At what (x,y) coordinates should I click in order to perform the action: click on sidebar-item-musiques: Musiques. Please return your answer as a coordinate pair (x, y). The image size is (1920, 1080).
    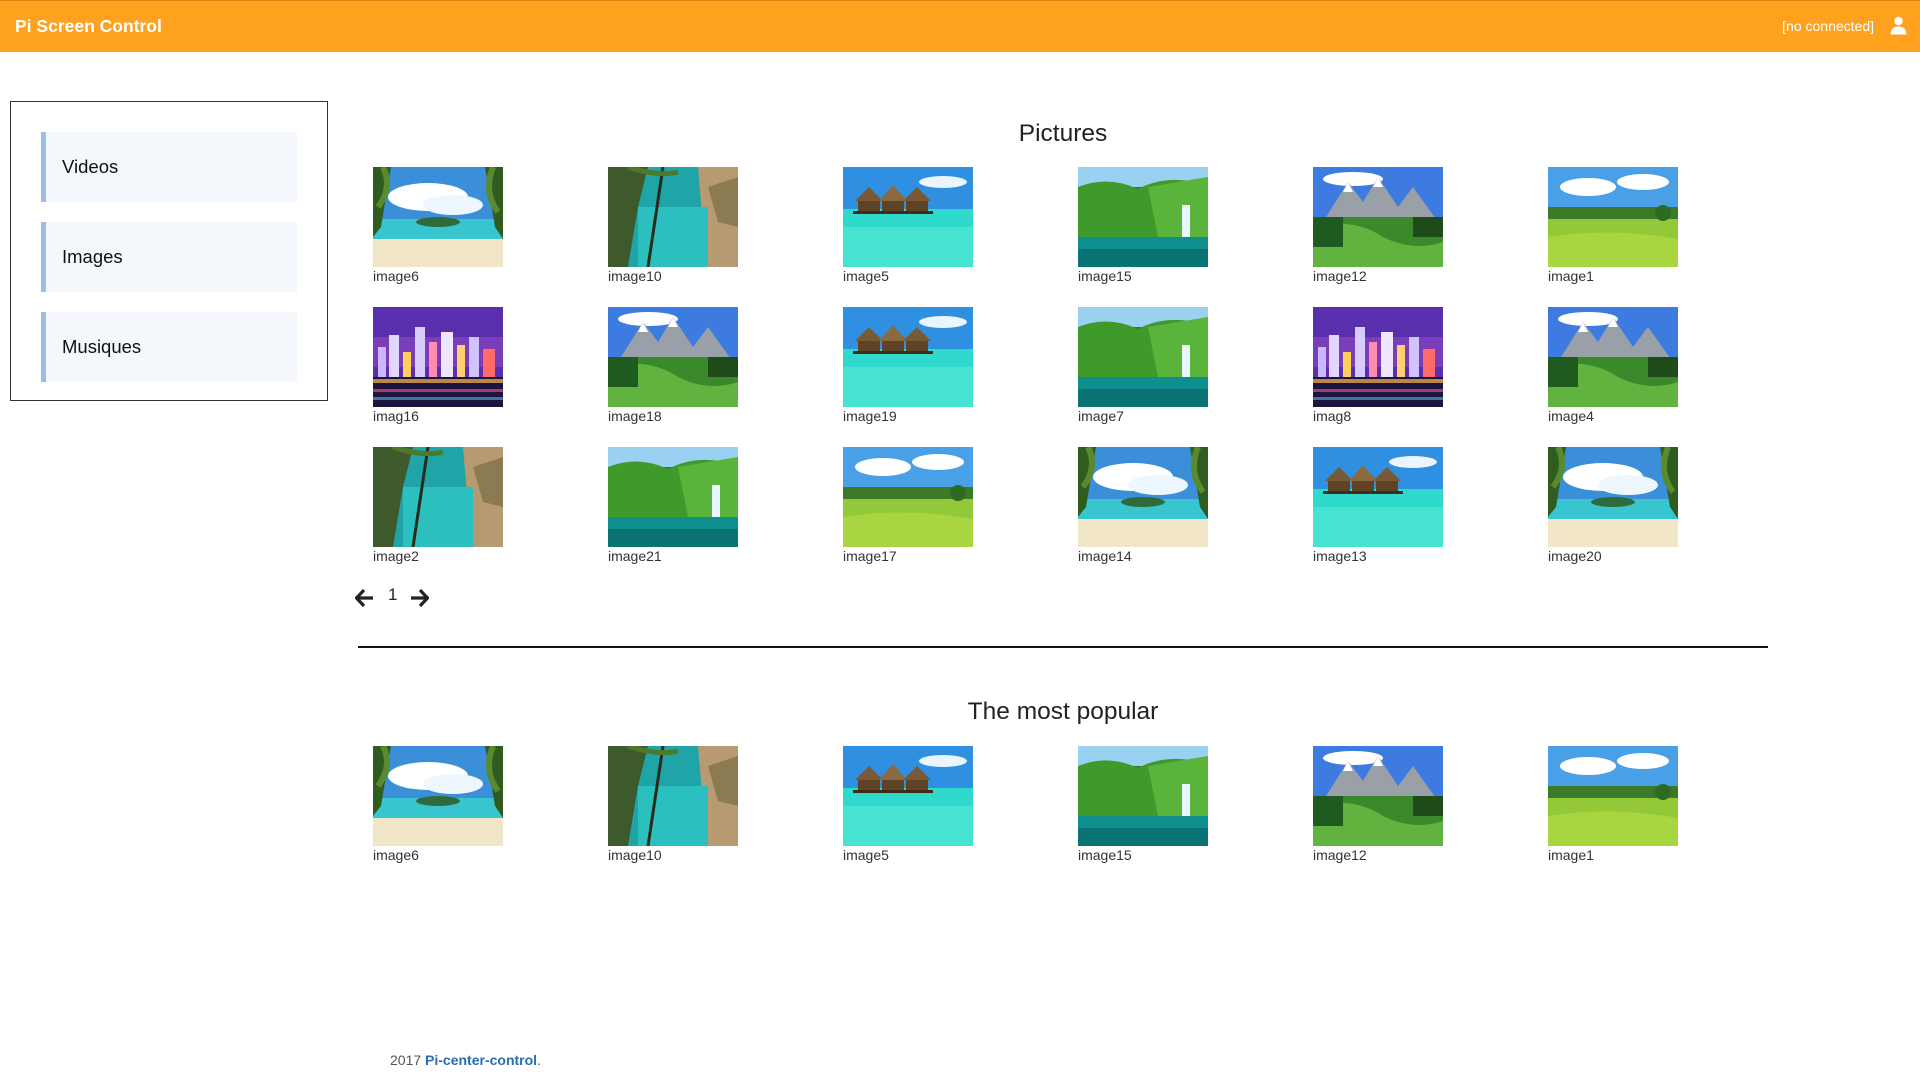
    Looking at the image, I should click on (169, 347).